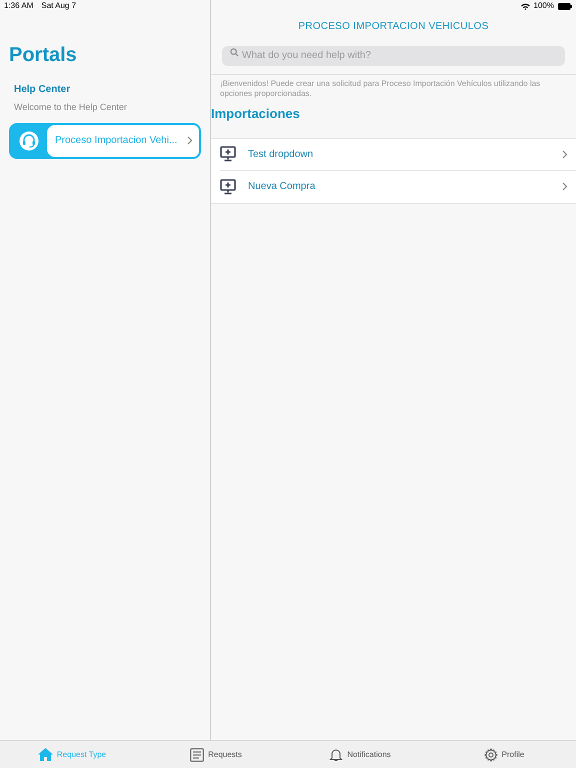  What do you see at coordinates (360, 754) in the screenshot?
I see `tab-bar-item: Notifications` at bounding box center [360, 754].